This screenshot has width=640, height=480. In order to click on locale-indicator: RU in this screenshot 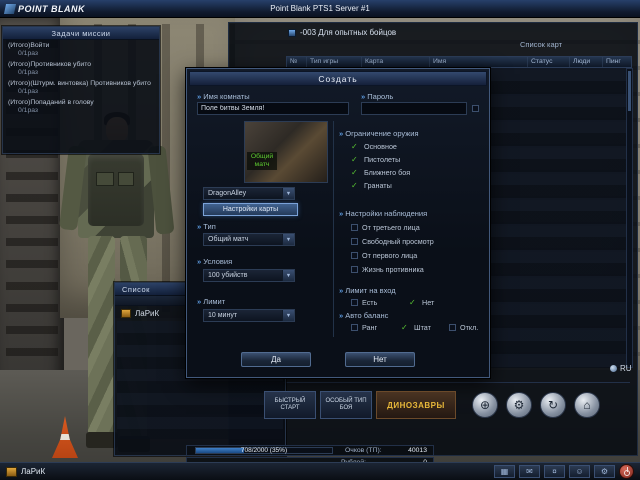, I will do `click(621, 368)`.